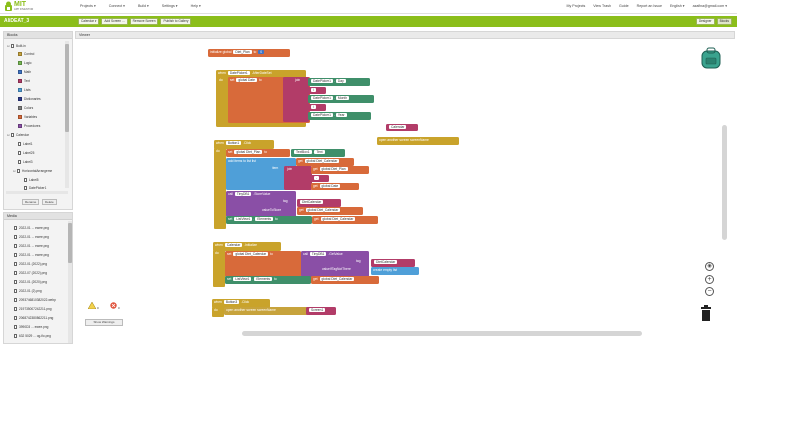 The image size is (806, 437). I want to click on backpack-icon, so click(711, 58).